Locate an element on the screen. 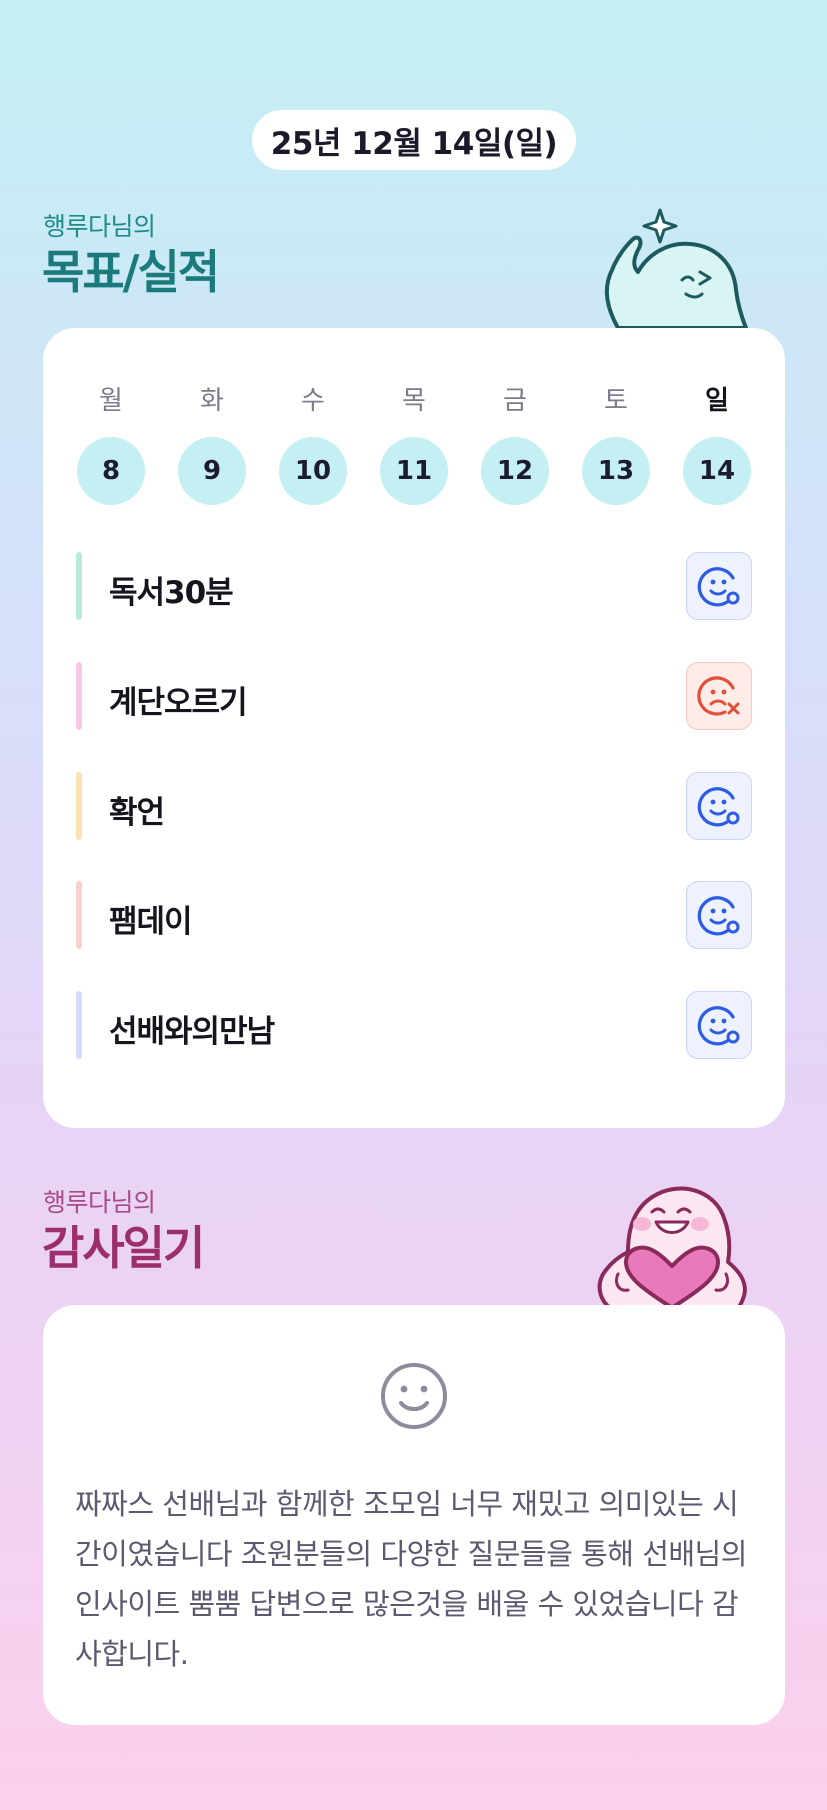 Image resolution: width=827 pixels, height=1810 pixels. goal-label: 팸데이 is located at coordinates (151, 922).